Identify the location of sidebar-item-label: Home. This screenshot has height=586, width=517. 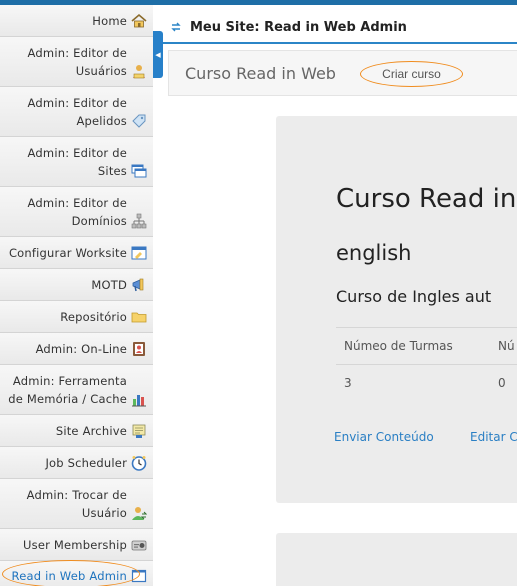
(109, 20).